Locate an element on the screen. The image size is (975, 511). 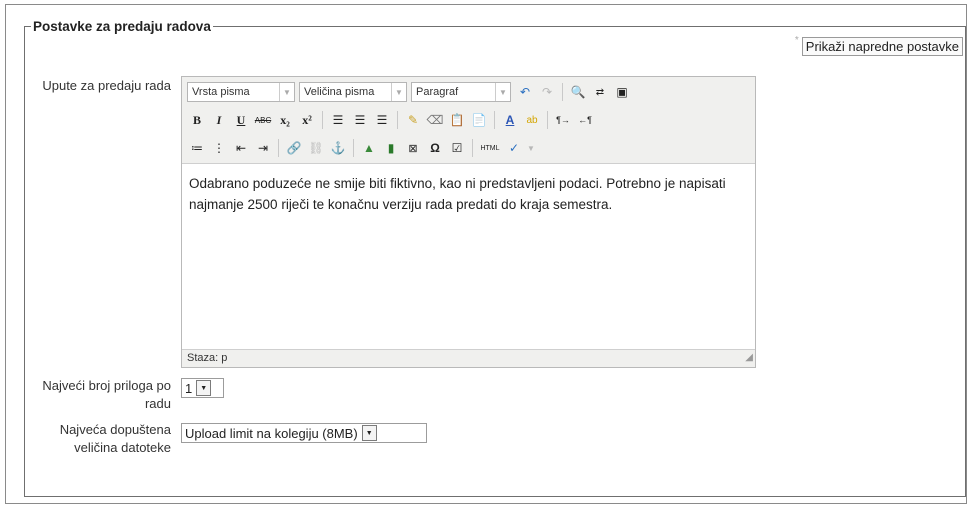
instructions-label: Upute za predaju rada is located at coordinates (106, 85).